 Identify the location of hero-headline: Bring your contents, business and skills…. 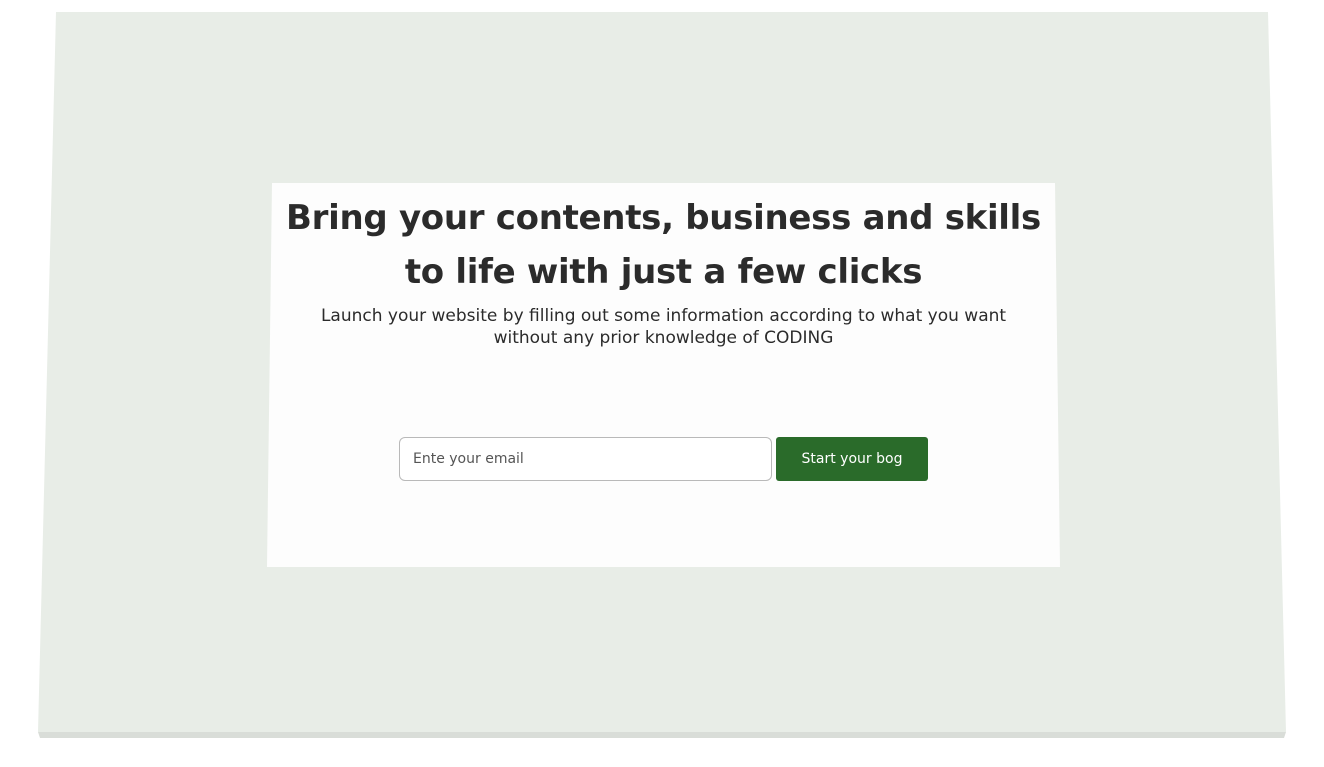
(663, 245).